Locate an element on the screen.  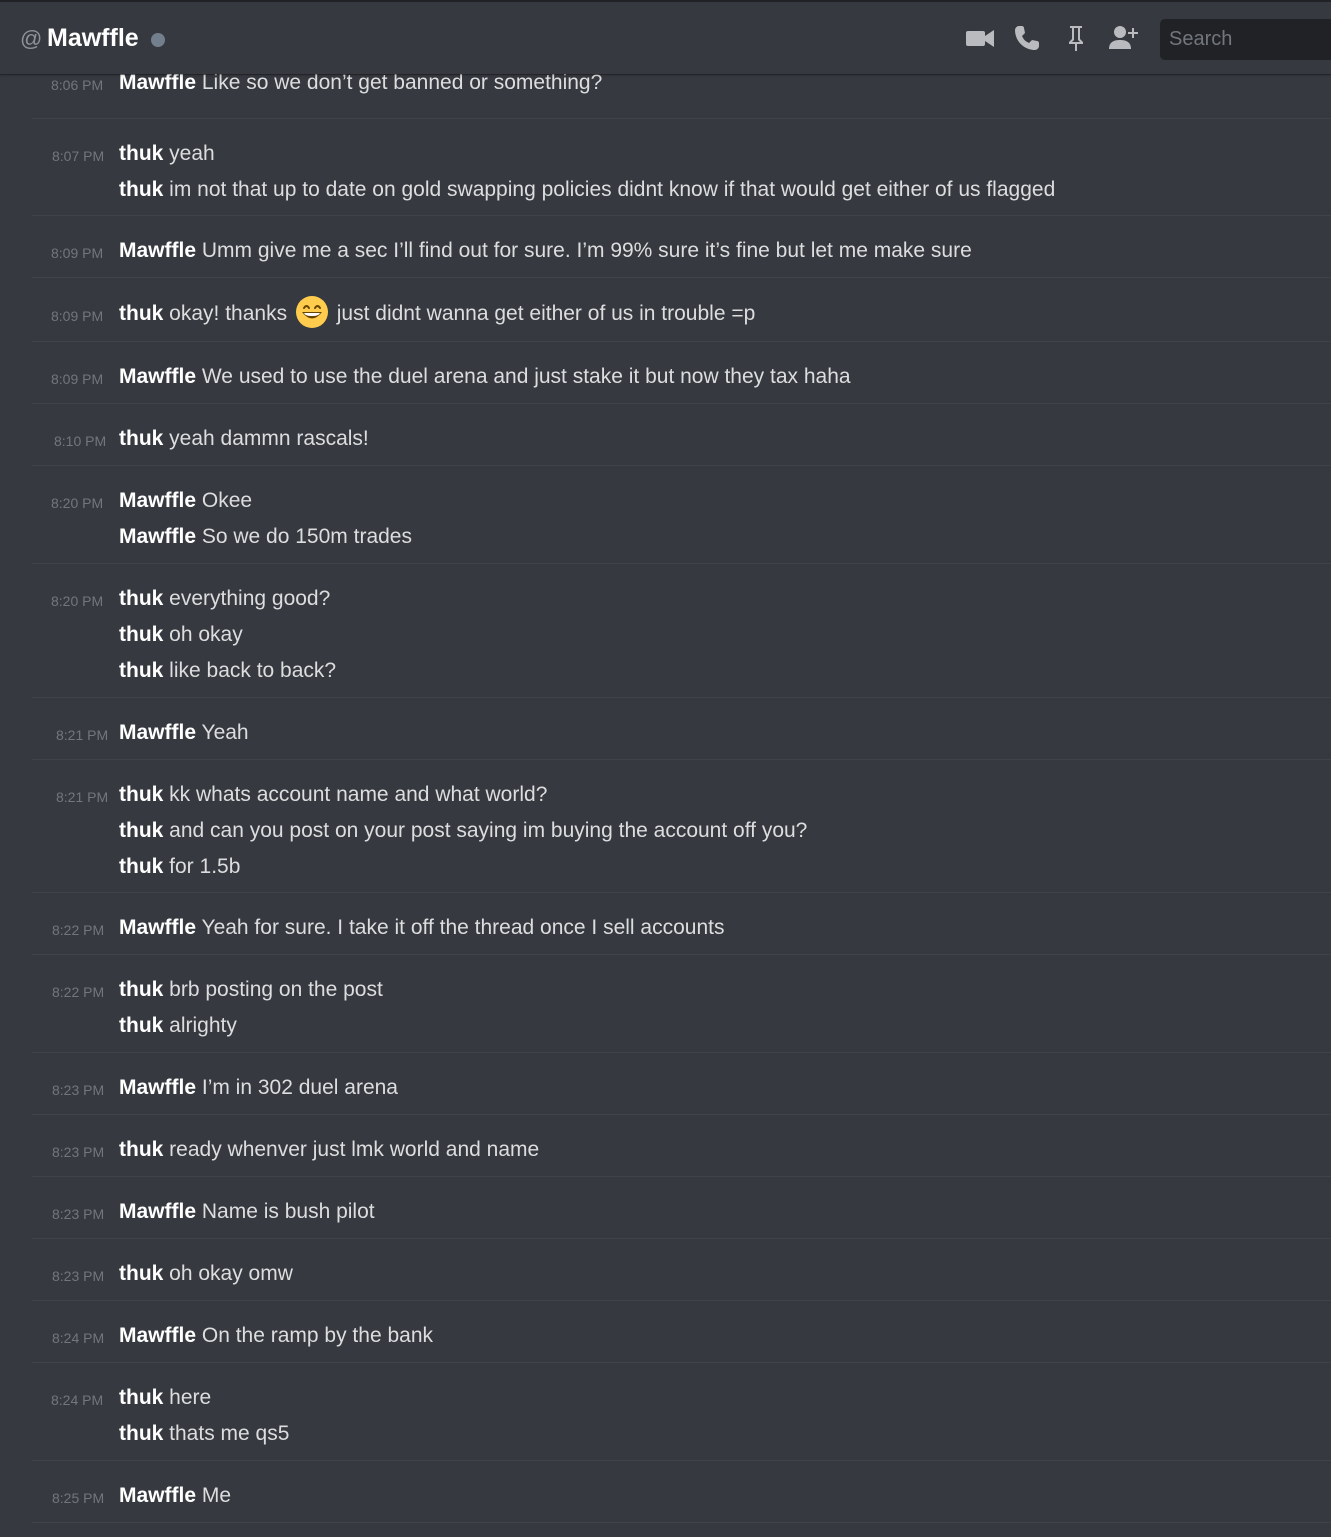
message-content: thuk here is located at coordinates (165, 1398).